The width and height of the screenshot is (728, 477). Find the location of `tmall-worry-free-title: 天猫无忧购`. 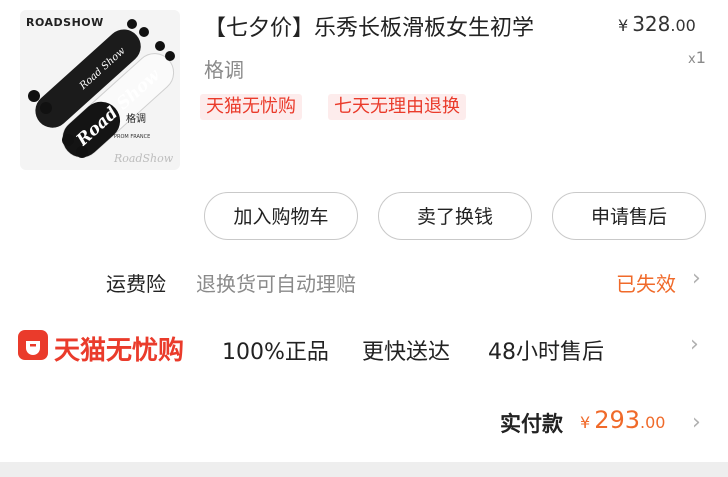

tmall-worry-free-title: 天猫无忧购 is located at coordinates (119, 351).